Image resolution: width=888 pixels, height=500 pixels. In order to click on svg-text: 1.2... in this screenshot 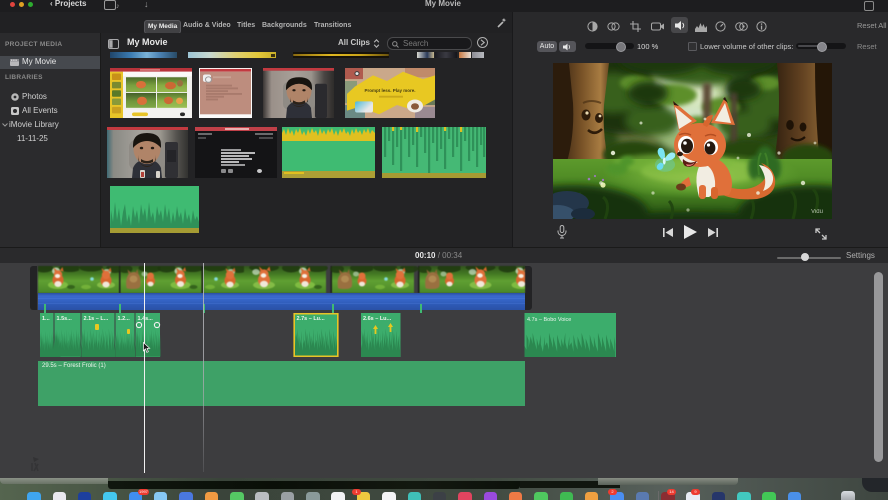, I will do `click(124, 319)`.